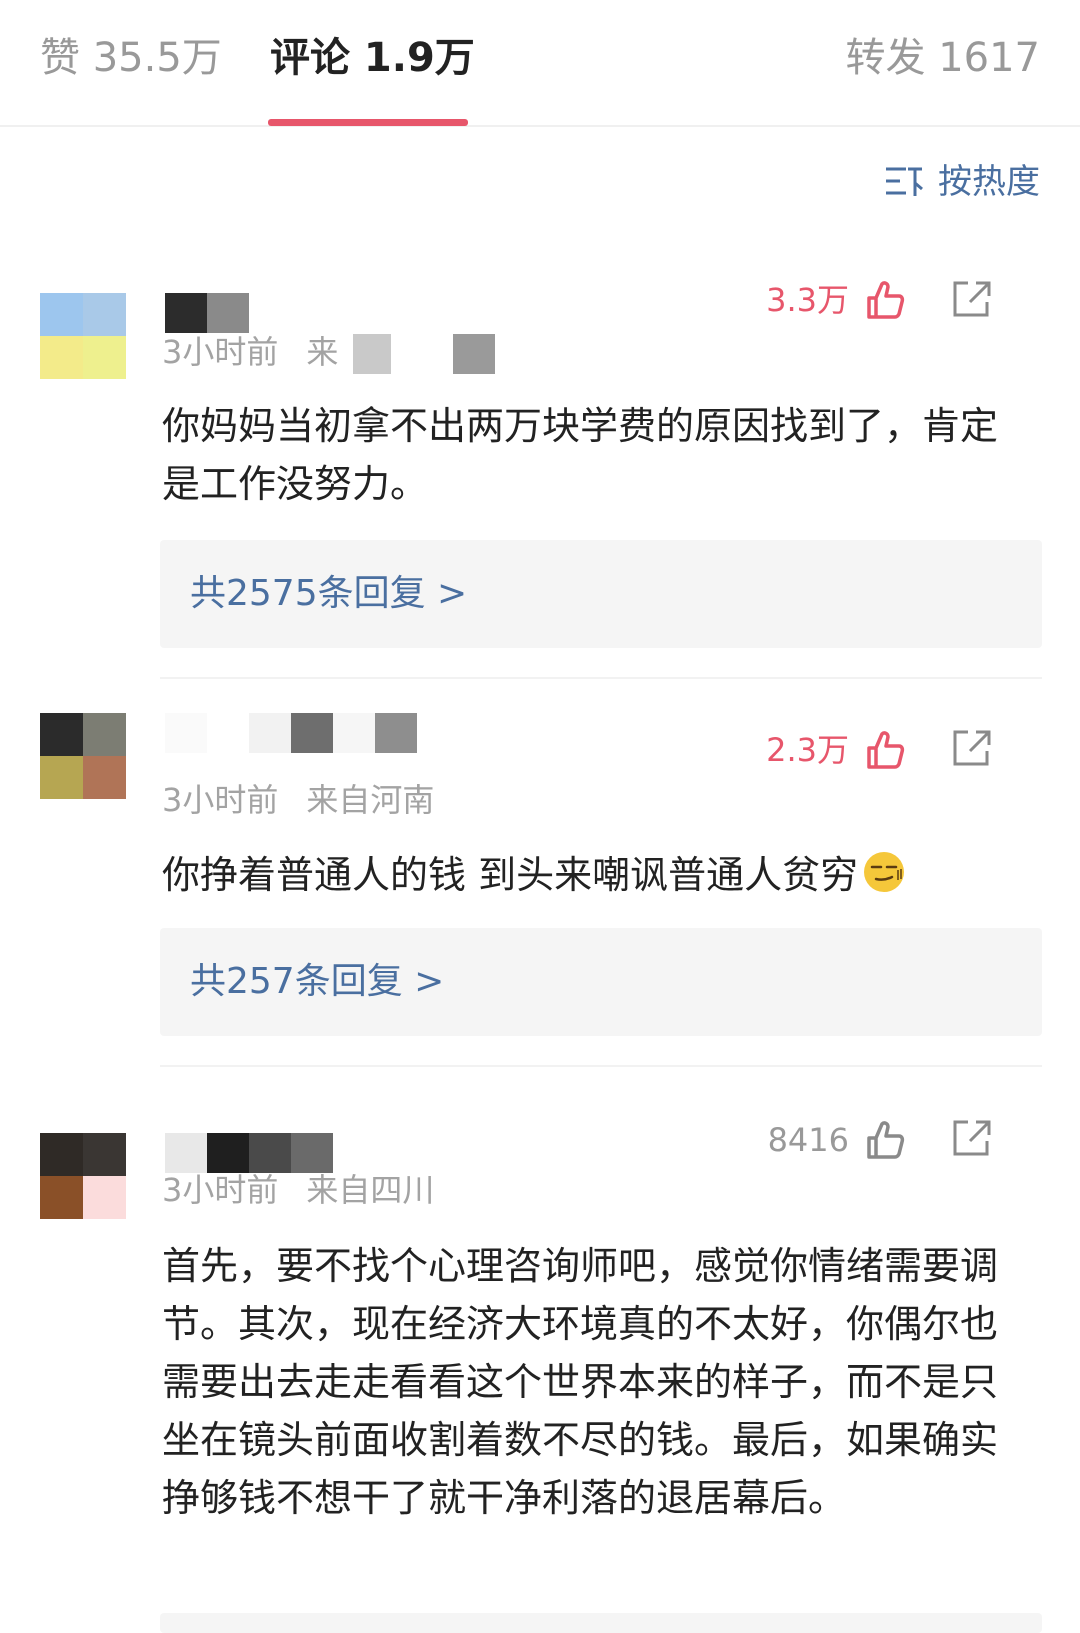 This screenshot has width=1080, height=1633. What do you see at coordinates (372, 58) in the screenshot?
I see `tab-comments: 评论 1.9万` at bounding box center [372, 58].